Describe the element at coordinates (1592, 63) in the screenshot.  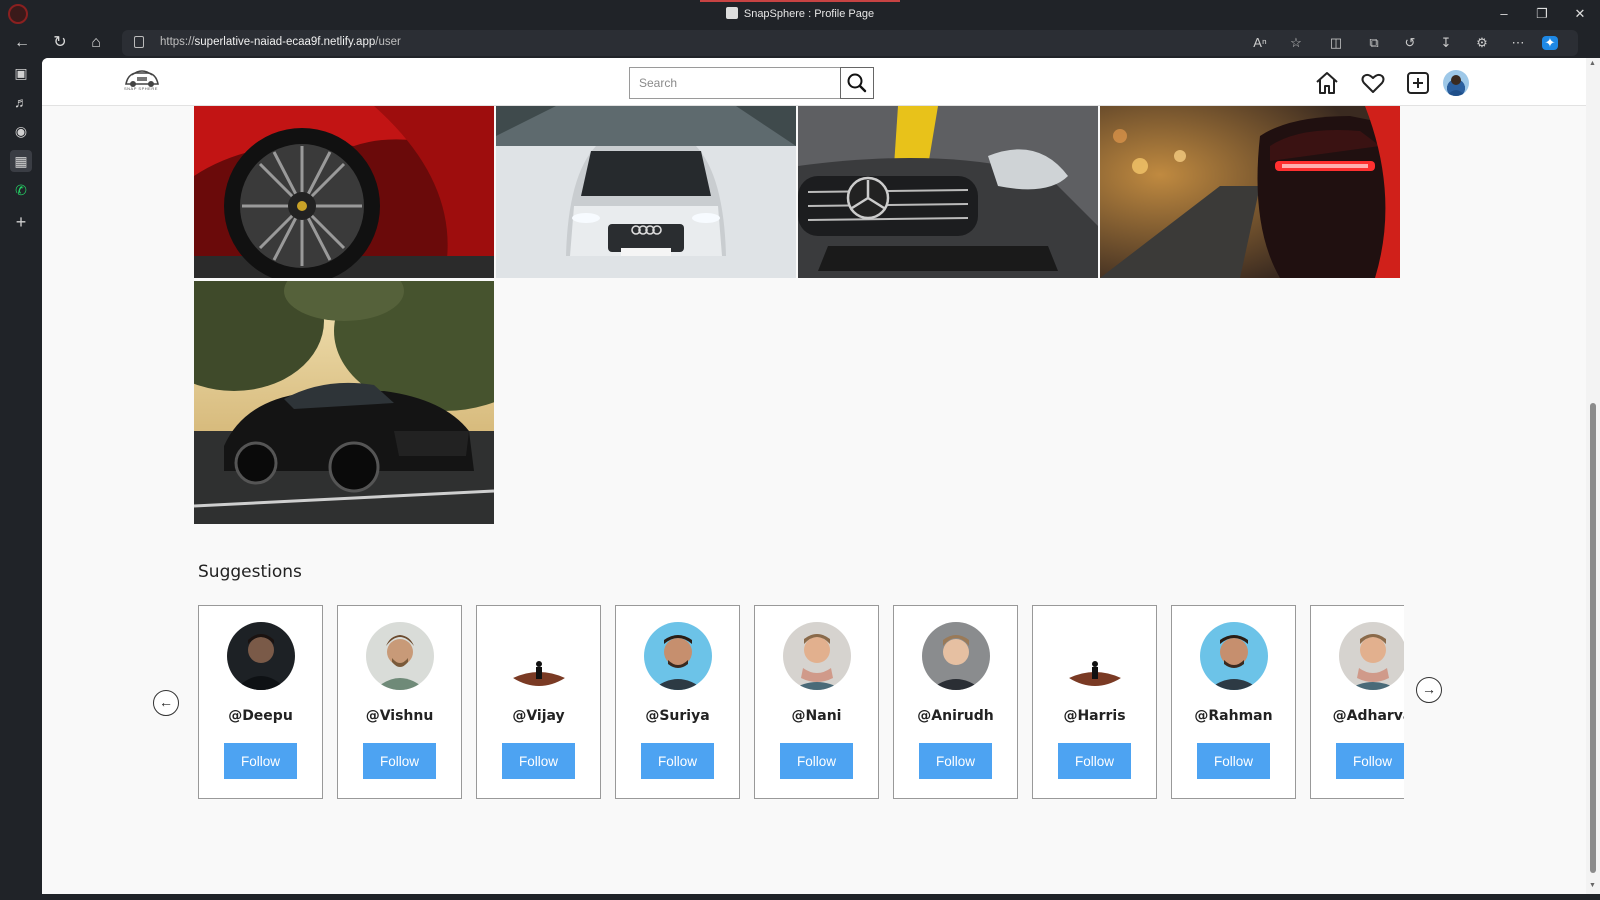
I see `scroll-up-icon: ▲` at that location.